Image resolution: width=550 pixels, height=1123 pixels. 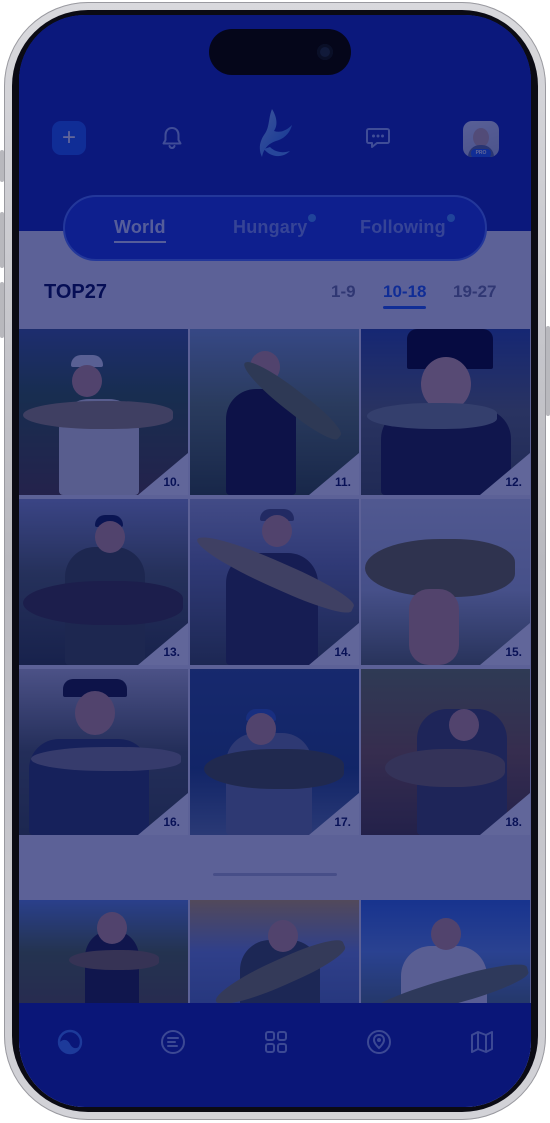 I want to click on phone-power-button, so click(x=548, y=371).